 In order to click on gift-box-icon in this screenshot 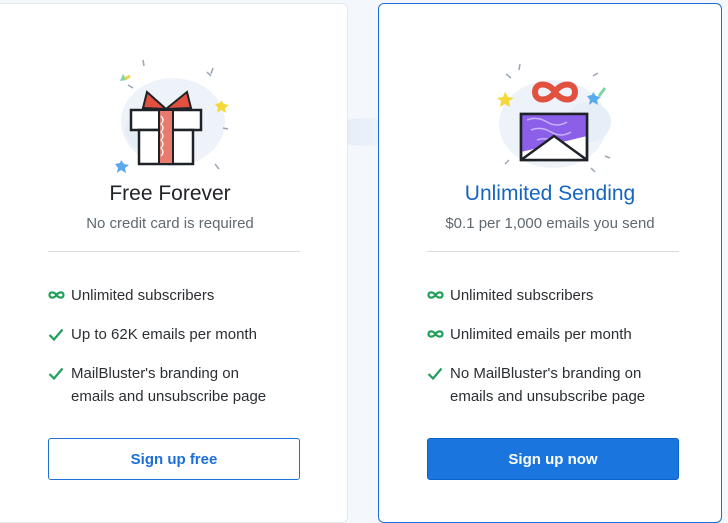, I will do `click(168, 114)`.